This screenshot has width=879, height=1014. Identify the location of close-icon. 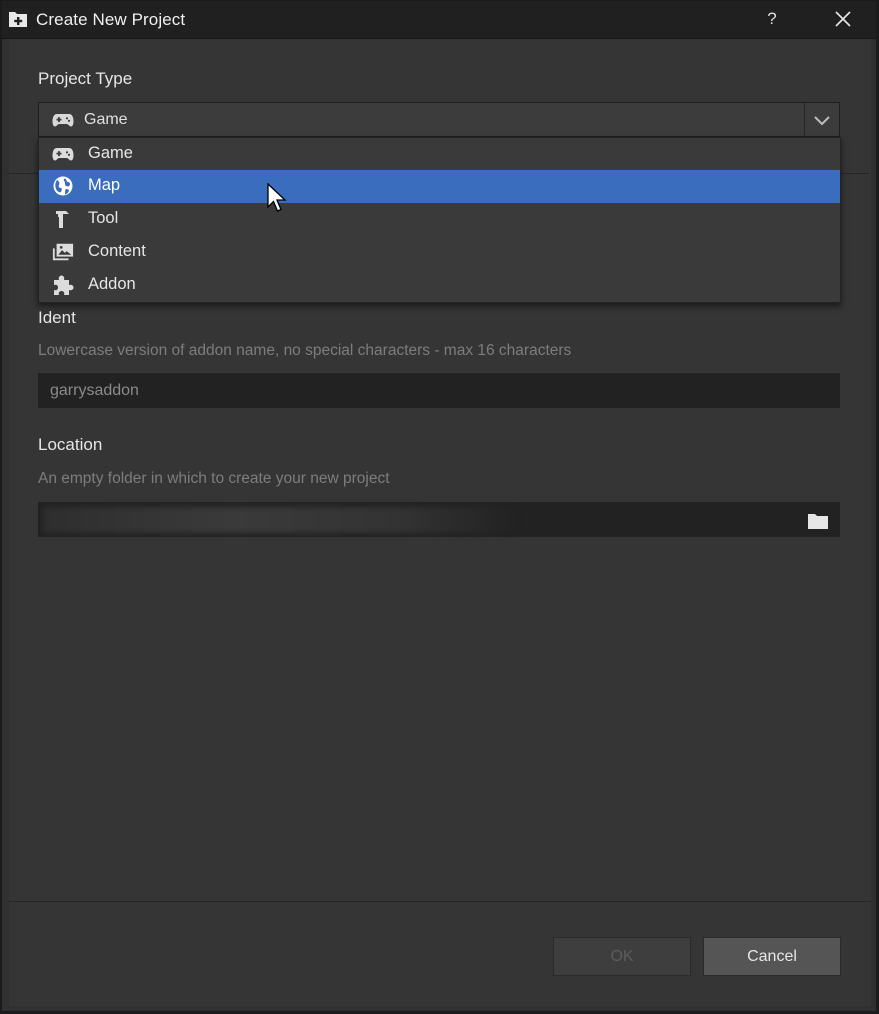
(843, 19).